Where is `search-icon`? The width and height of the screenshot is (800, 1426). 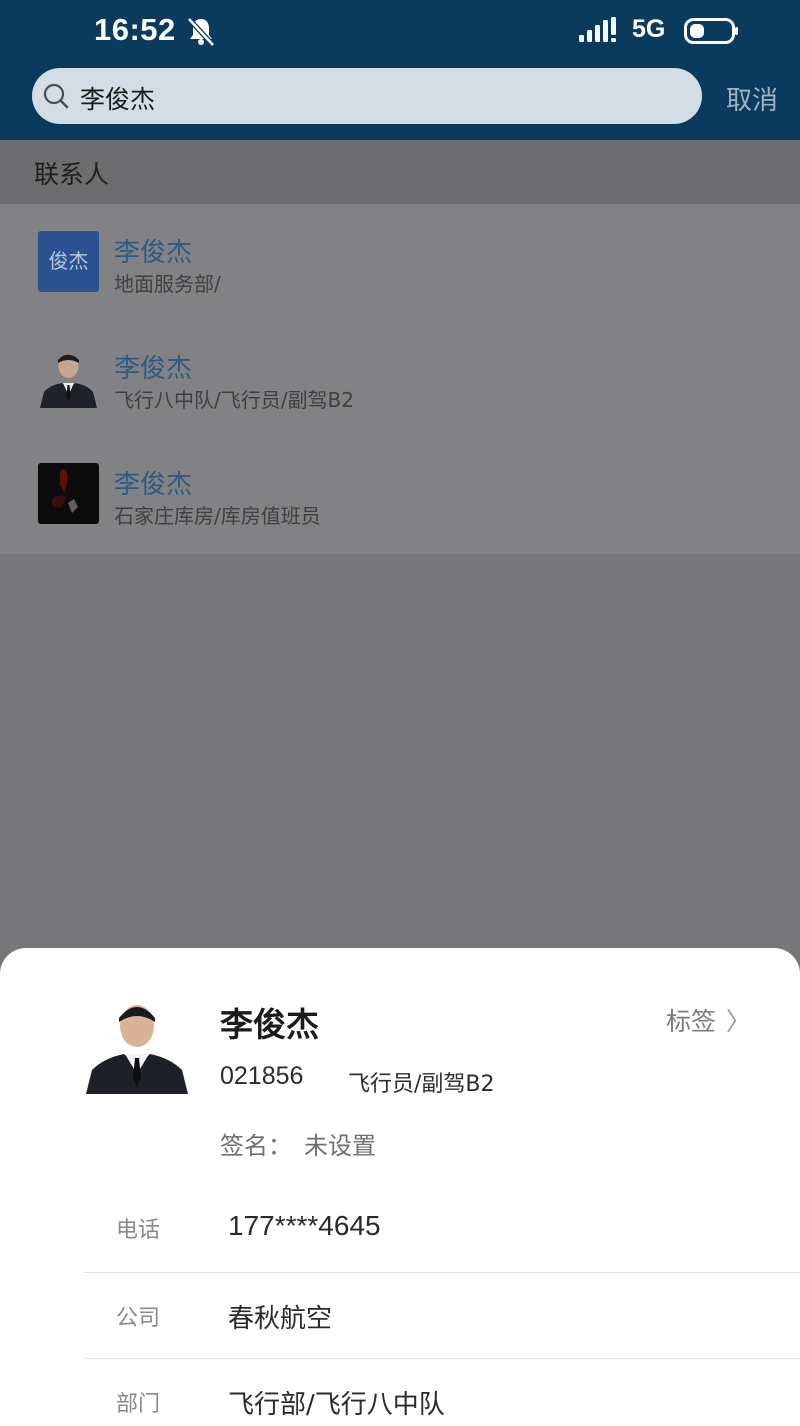 search-icon is located at coordinates (56, 96).